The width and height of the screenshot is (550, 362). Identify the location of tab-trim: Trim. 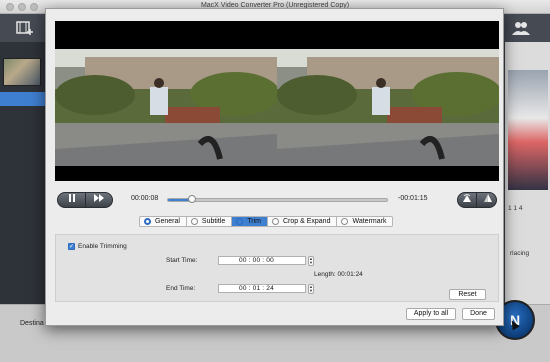
(250, 221).